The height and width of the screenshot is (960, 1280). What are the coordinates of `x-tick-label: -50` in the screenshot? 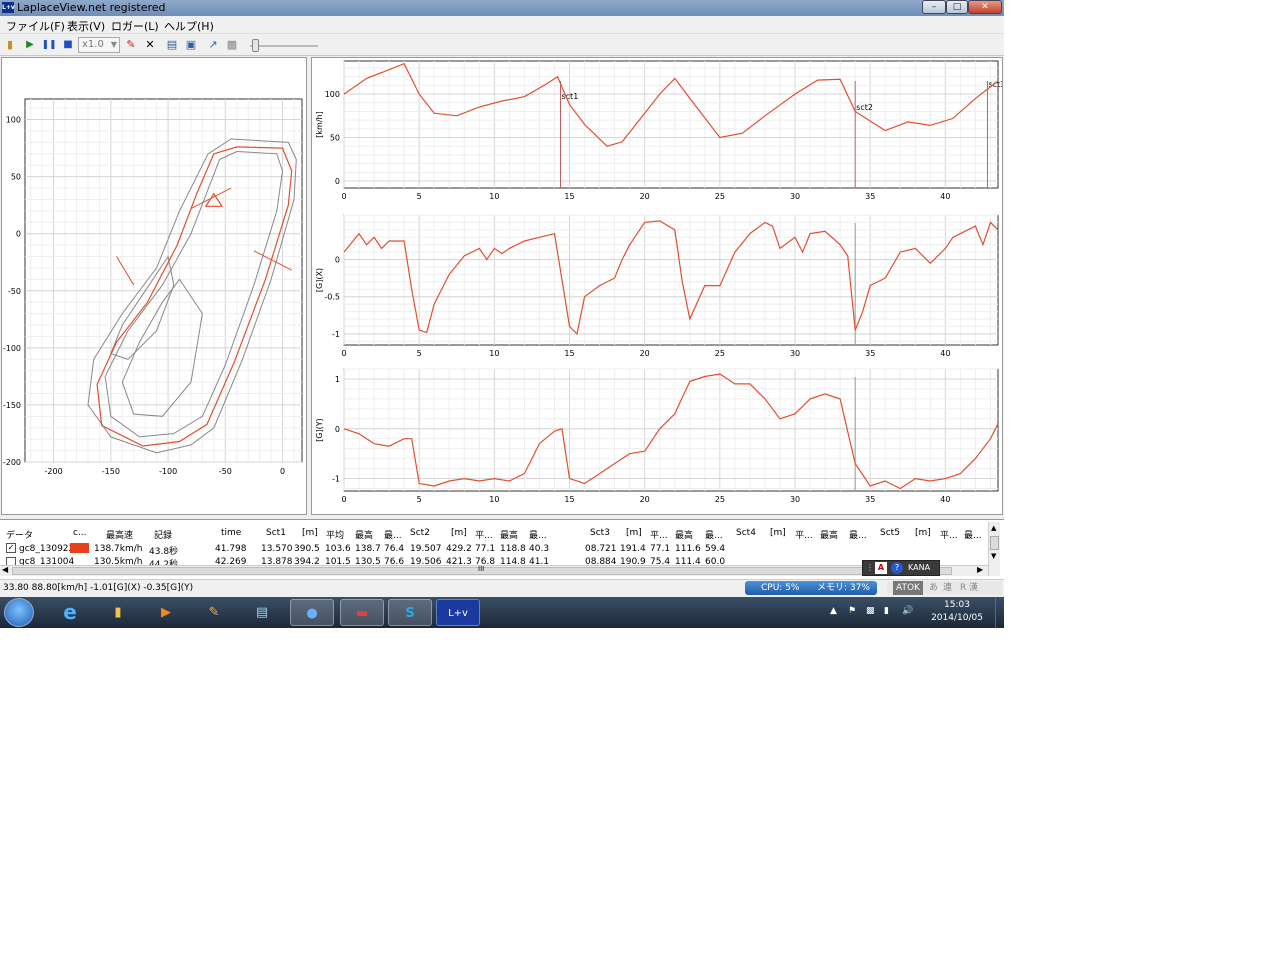 It's located at (225, 471).